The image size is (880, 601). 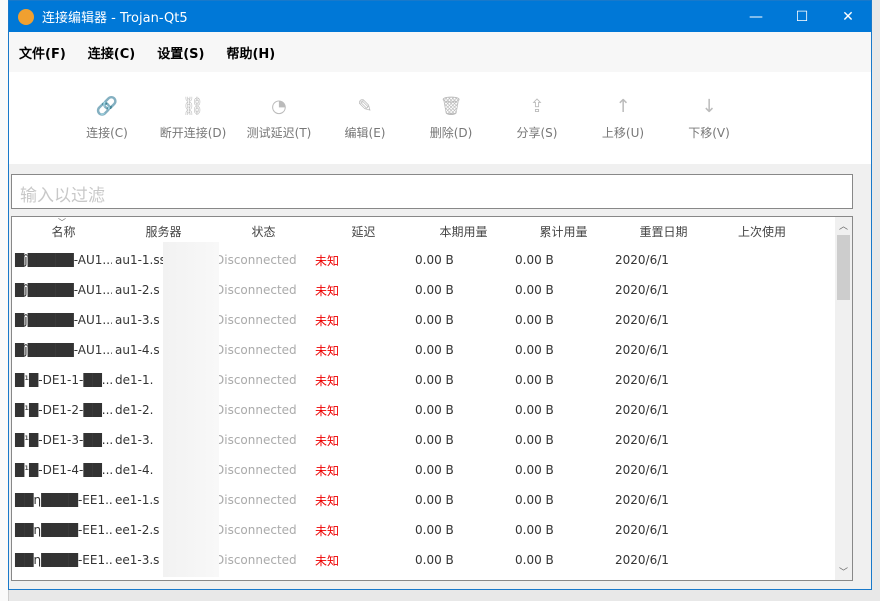 I want to click on menu-item: 设置(S), so click(x=180, y=52).